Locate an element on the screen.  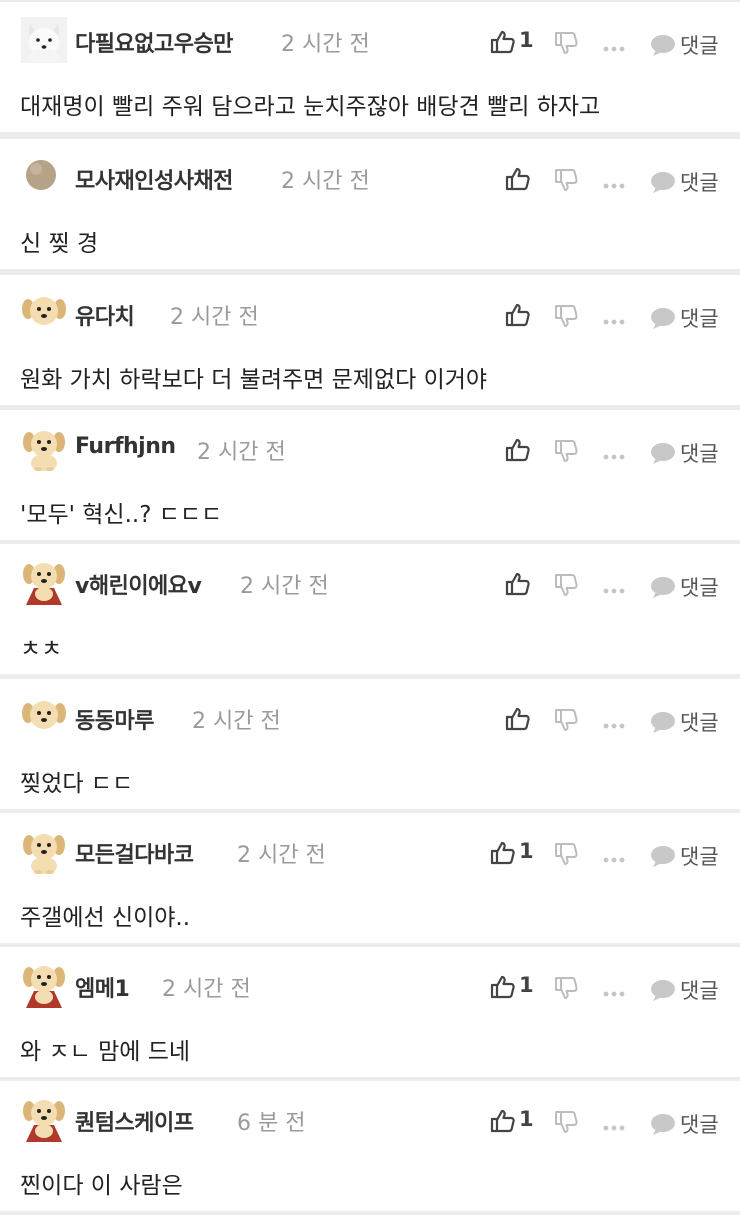
comment-text: 찢었다 ㄷㄷ is located at coordinates (77, 784).